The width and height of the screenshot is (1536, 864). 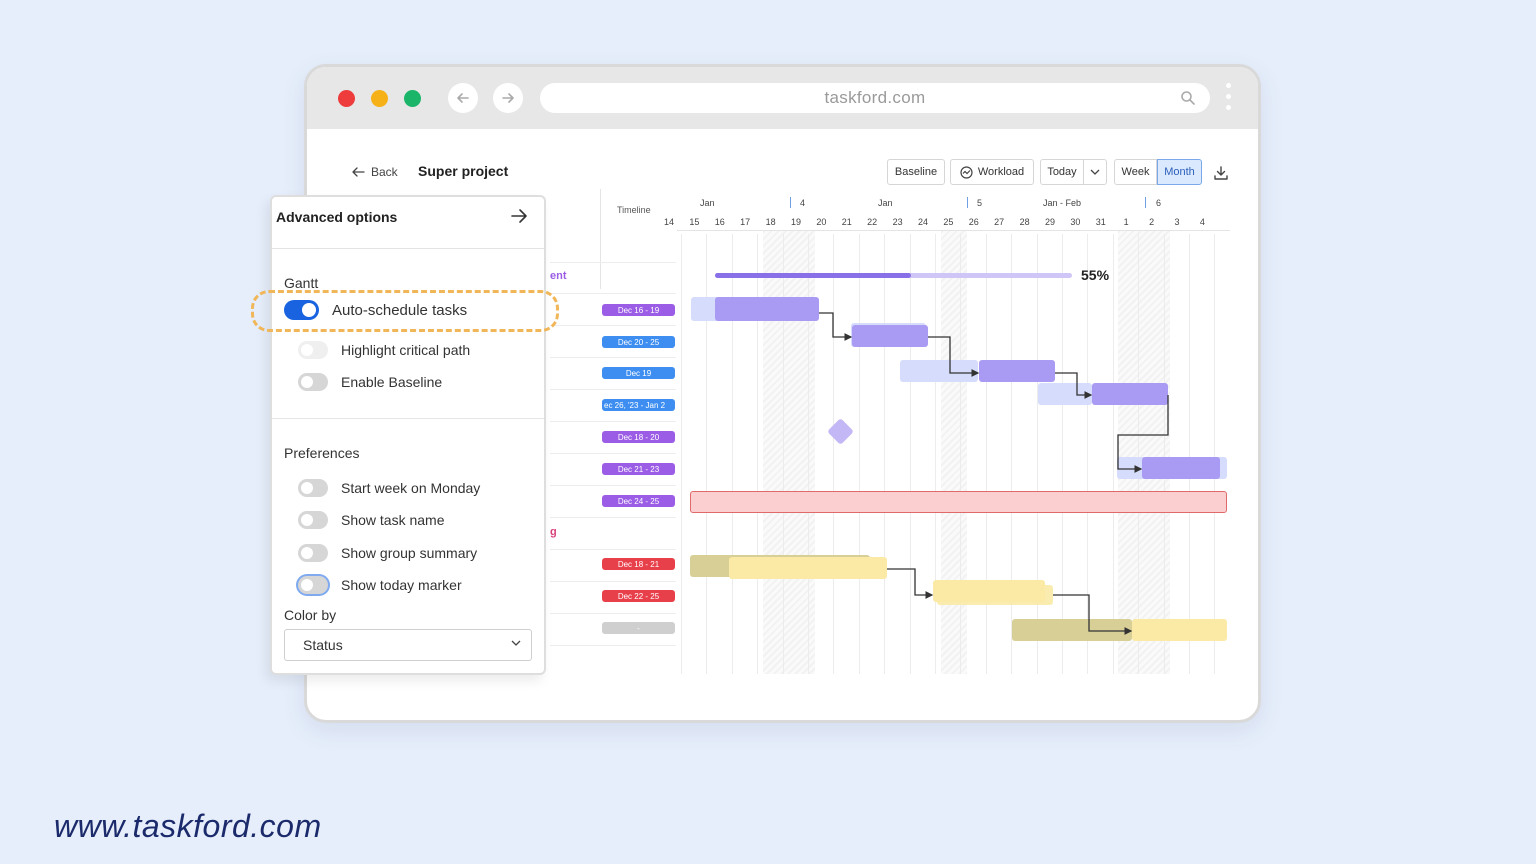 I want to click on baseline-toggle, so click(x=313, y=382).